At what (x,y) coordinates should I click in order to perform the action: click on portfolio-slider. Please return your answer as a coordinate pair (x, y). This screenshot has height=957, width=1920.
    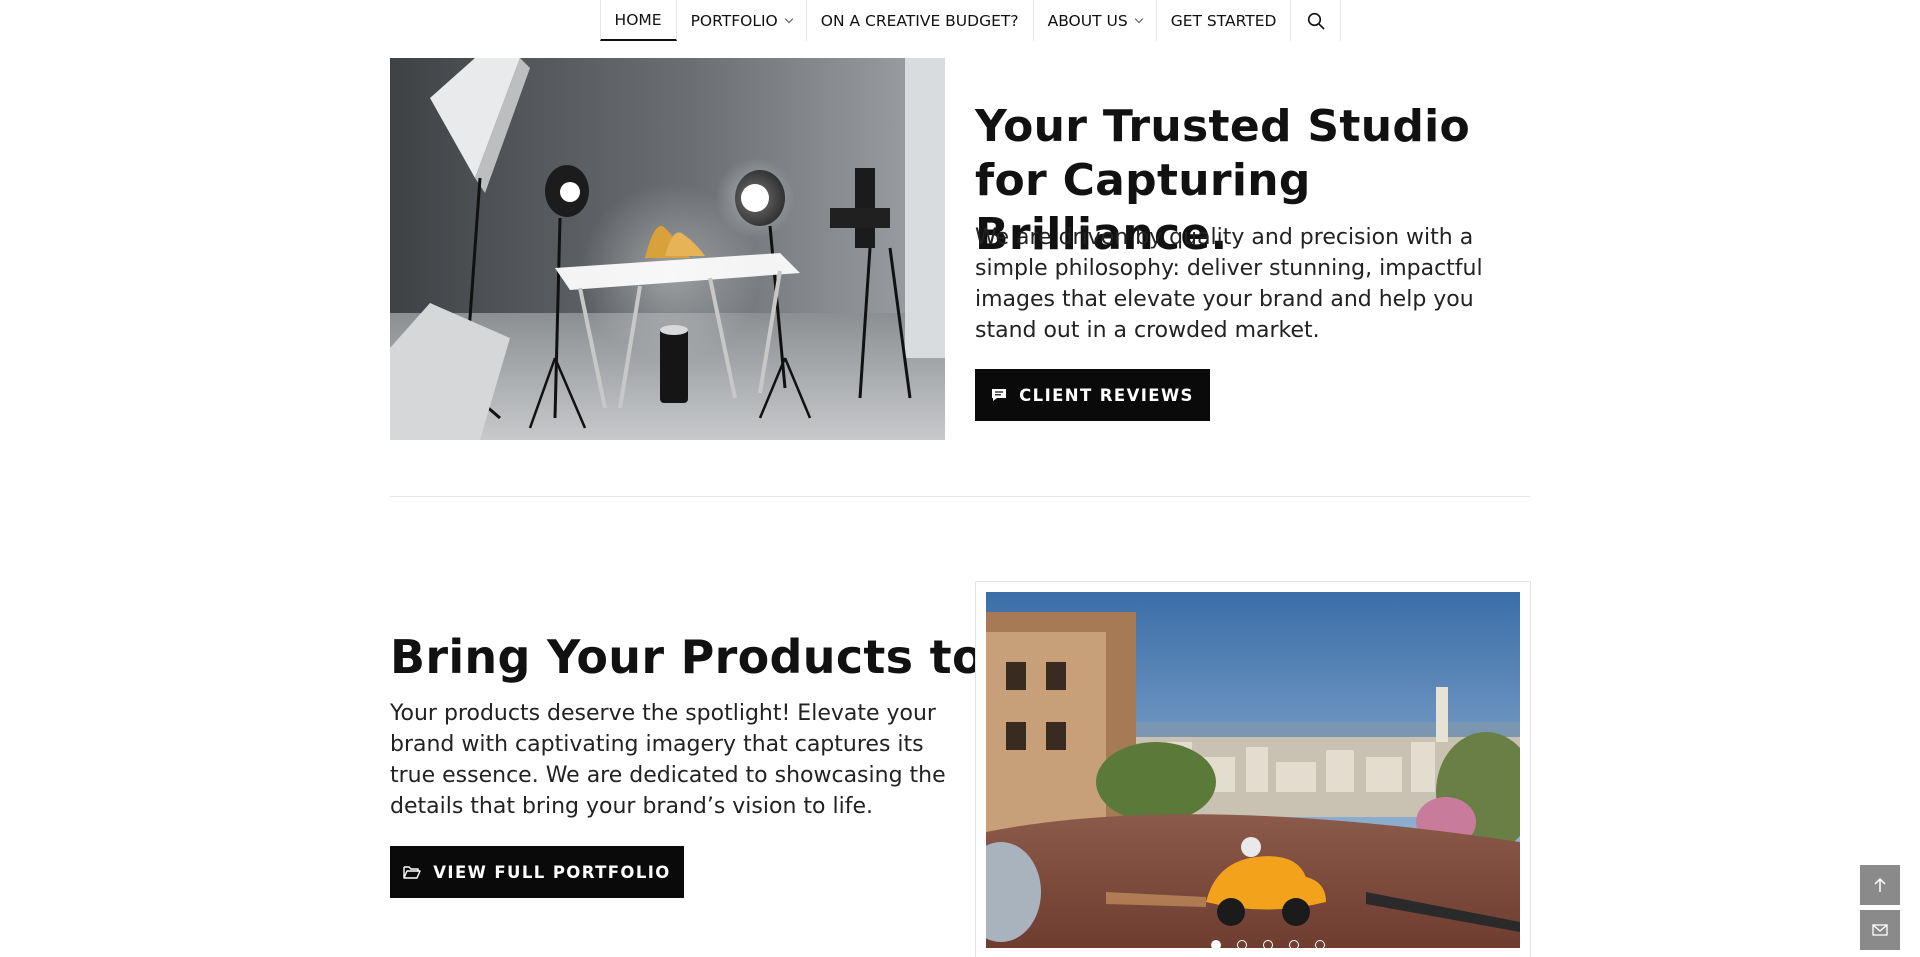
    Looking at the image, I should click on (1253, 769).